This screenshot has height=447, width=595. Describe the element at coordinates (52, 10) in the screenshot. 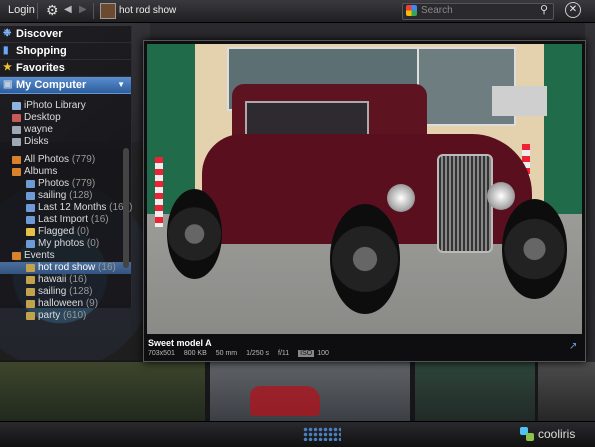

I see `gear-icon: ⚙` at that location.